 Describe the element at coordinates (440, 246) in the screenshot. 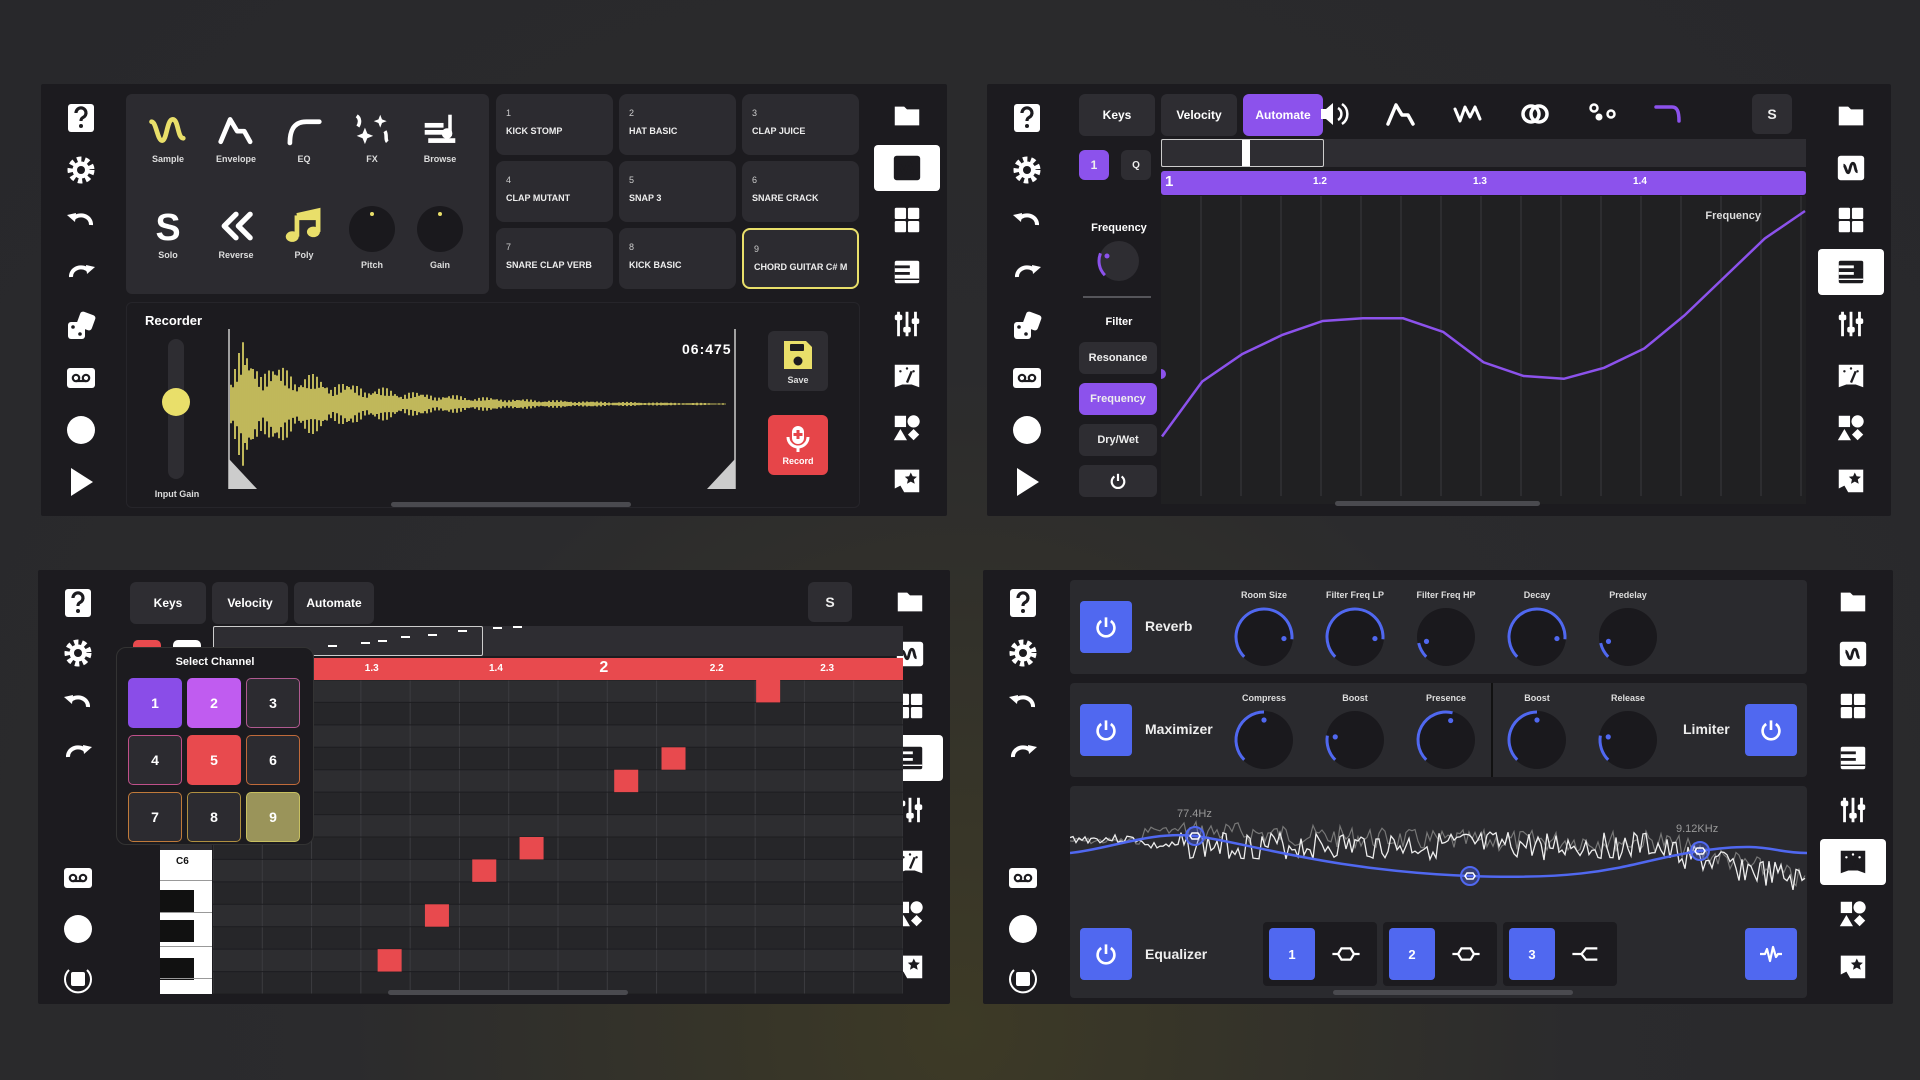

I see `tool-gain: Gain` at that location.